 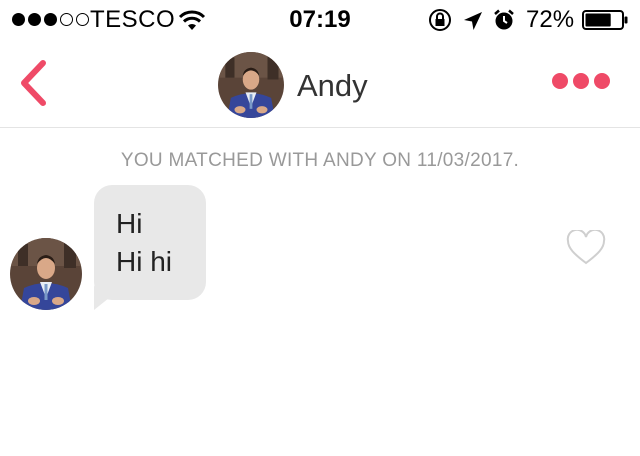 What do you see at coordinates (581, 81) in the screenshot?
I see `more-dots-icon` at bounding box center [581, 81].